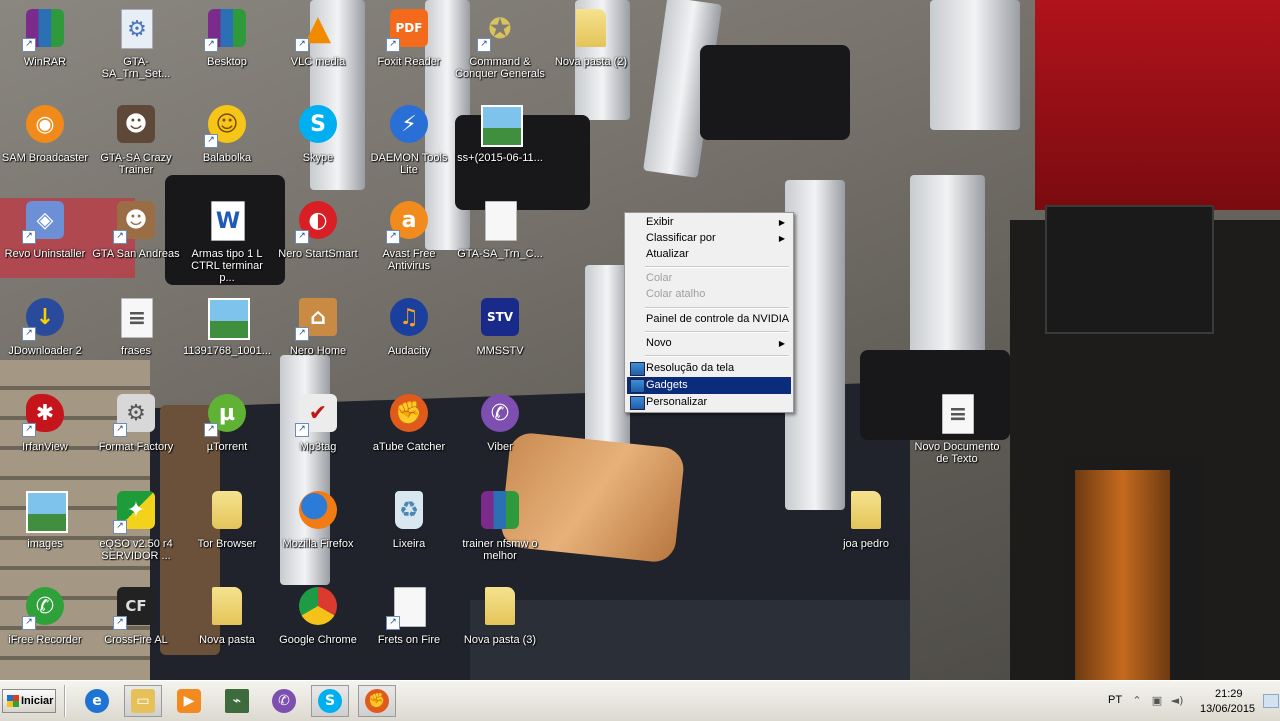 This screenshot has height=721, width=1280. I want to click on desktop-icon-label: VLC media, so click(318, 62).